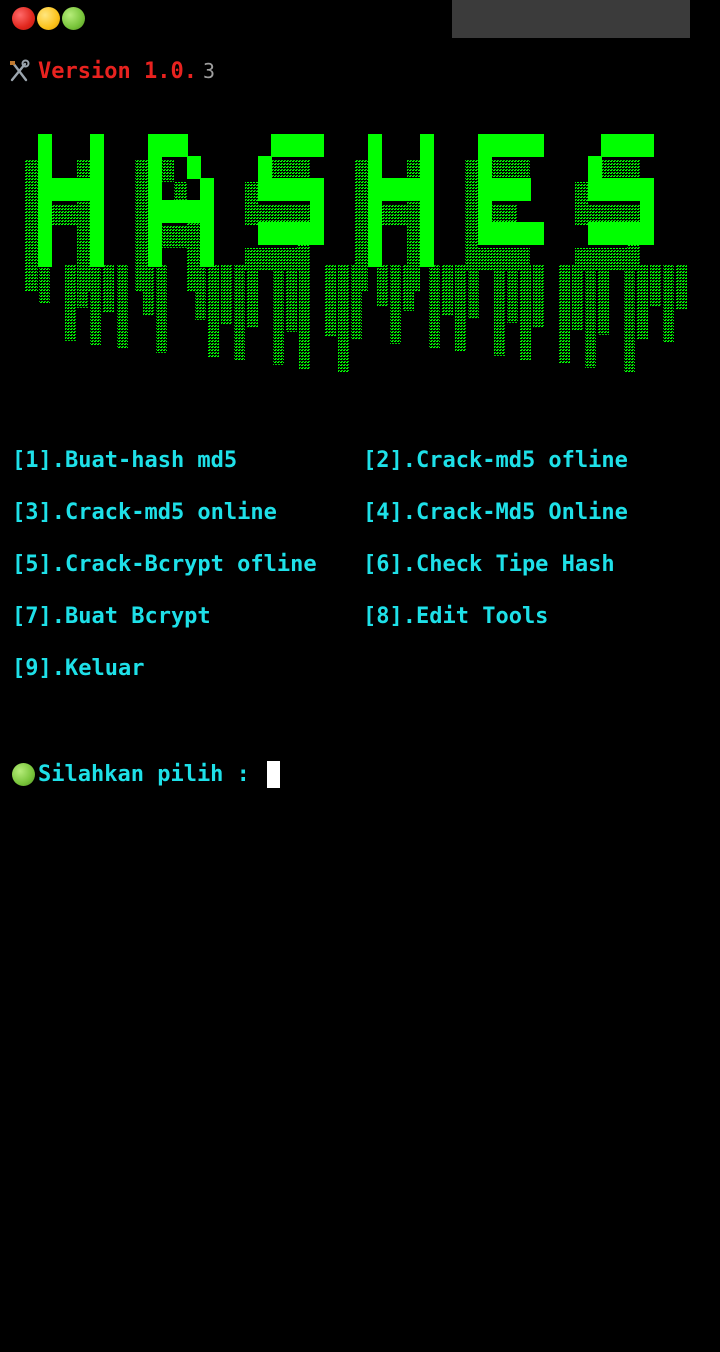  I want to click on green-circle-icon, so click(73, 18).